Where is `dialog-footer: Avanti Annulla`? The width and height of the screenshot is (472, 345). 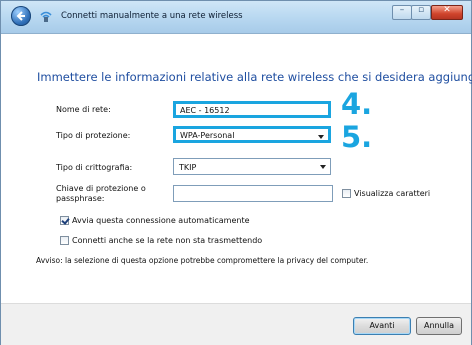 dialog-footer: Avanti Annulla is located at coordinates (236, 324).